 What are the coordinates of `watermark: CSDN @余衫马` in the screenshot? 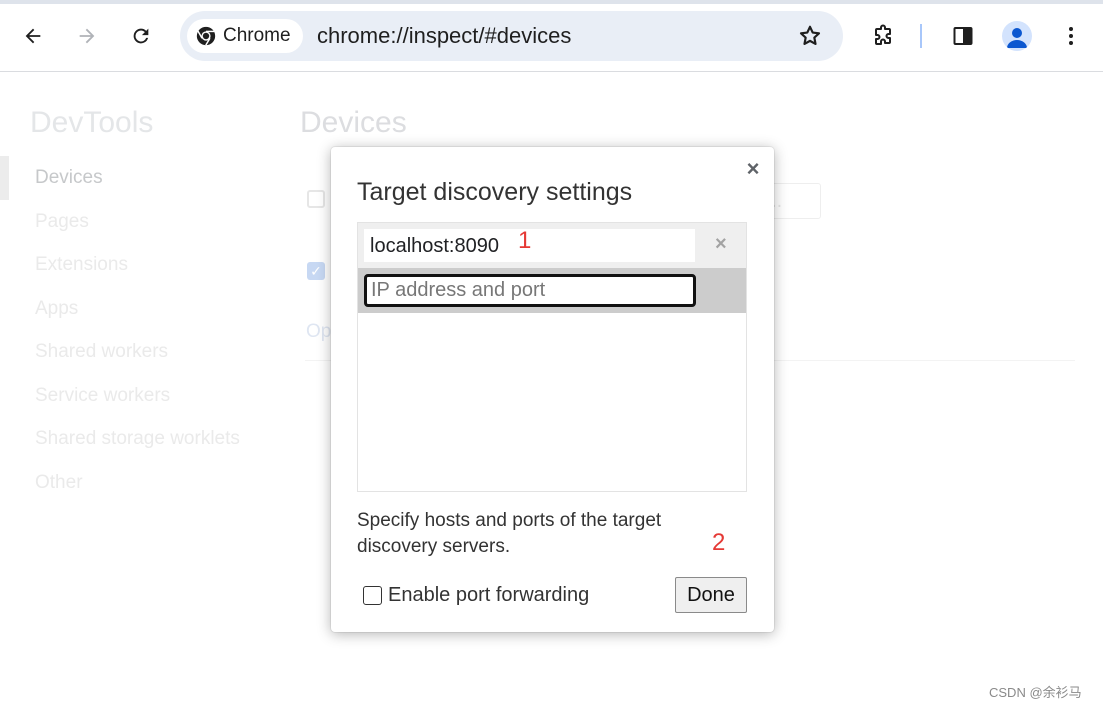 It's located at (1035, 692).